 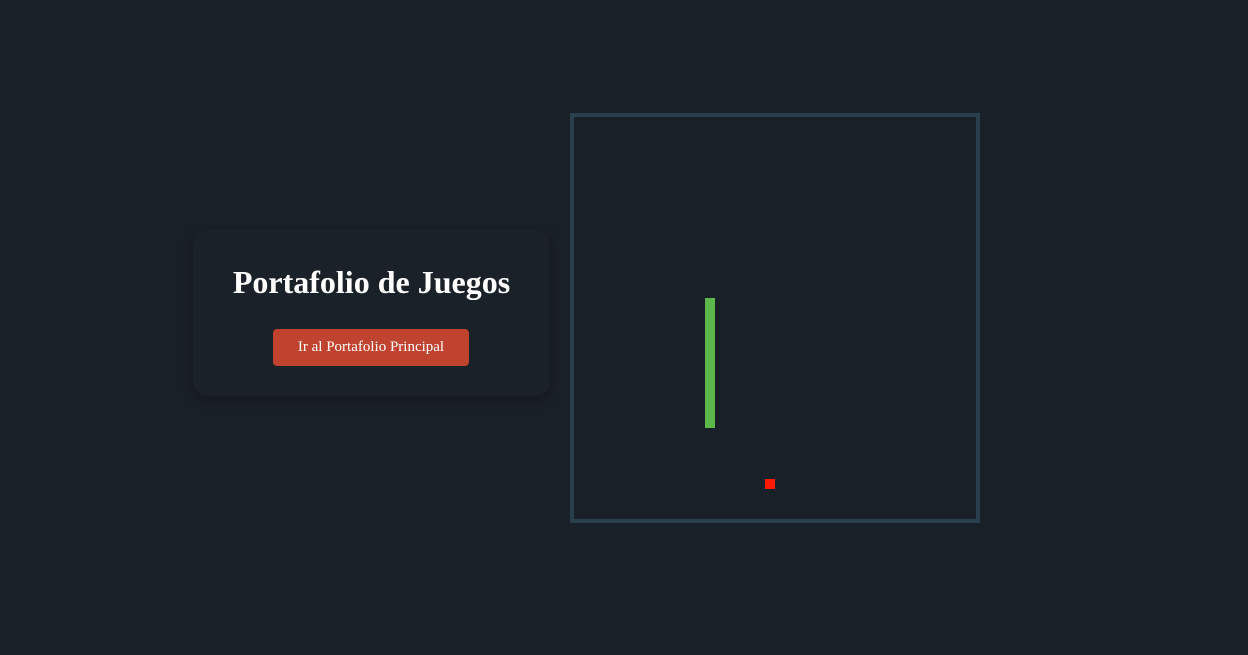 What do you see at coordinates (371, 347) in the screenshot?
I see `main-portfolio-button: Ir al Portafolio Principal` at bounding box center [371, 347].